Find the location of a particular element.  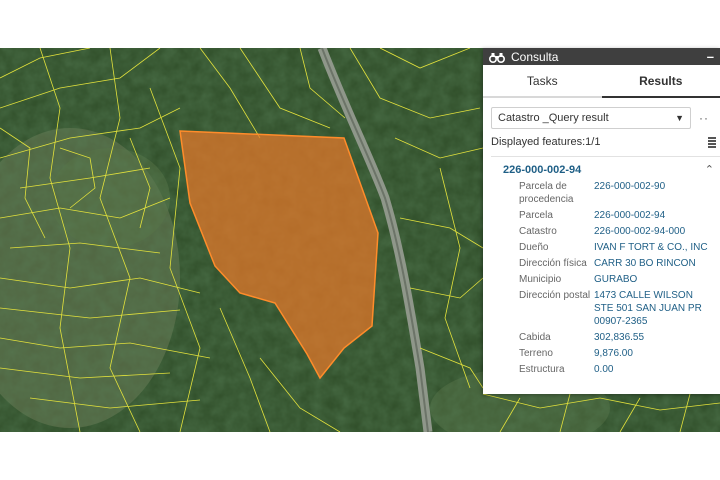

attribute-label: Cabida is located at coordinates (535, 337).